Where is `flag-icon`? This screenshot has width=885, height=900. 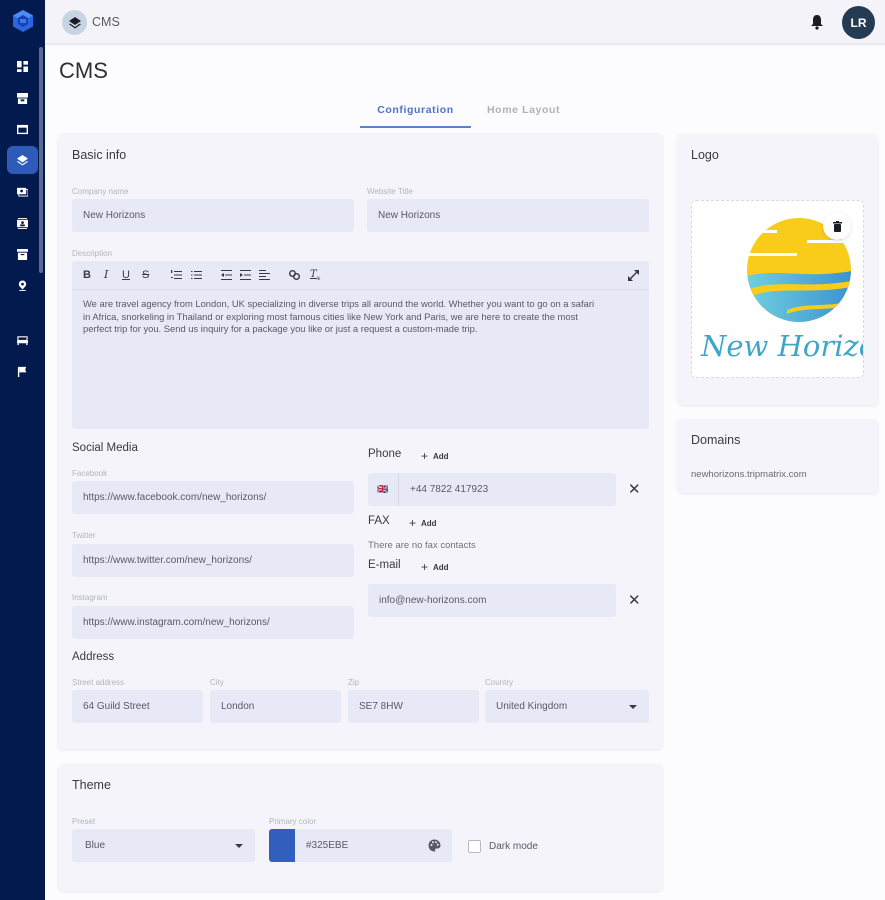 flag-icon is located at coordinates (22, 371).